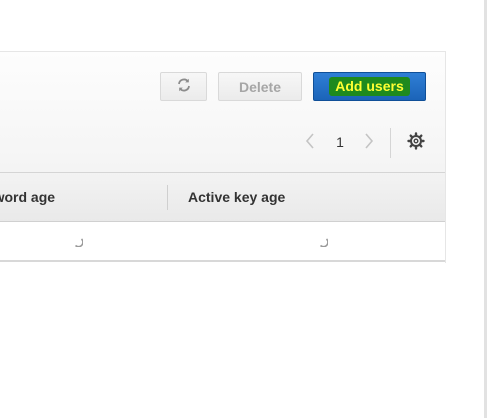  Describe the element at coordinates (390, 143) in the screenshot. I see `pager-divider` at that location.